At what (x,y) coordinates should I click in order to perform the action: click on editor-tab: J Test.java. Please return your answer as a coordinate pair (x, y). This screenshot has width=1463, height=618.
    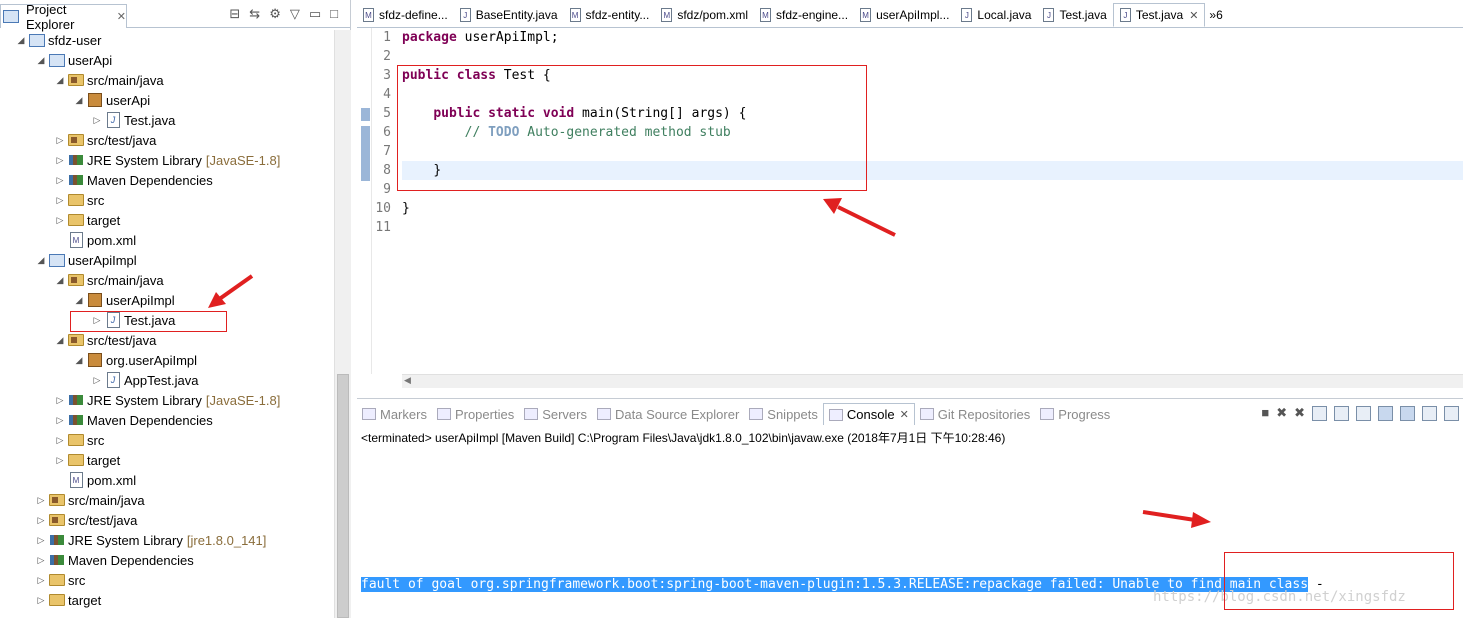
    Looking at the image, I should click on (1074, 15).